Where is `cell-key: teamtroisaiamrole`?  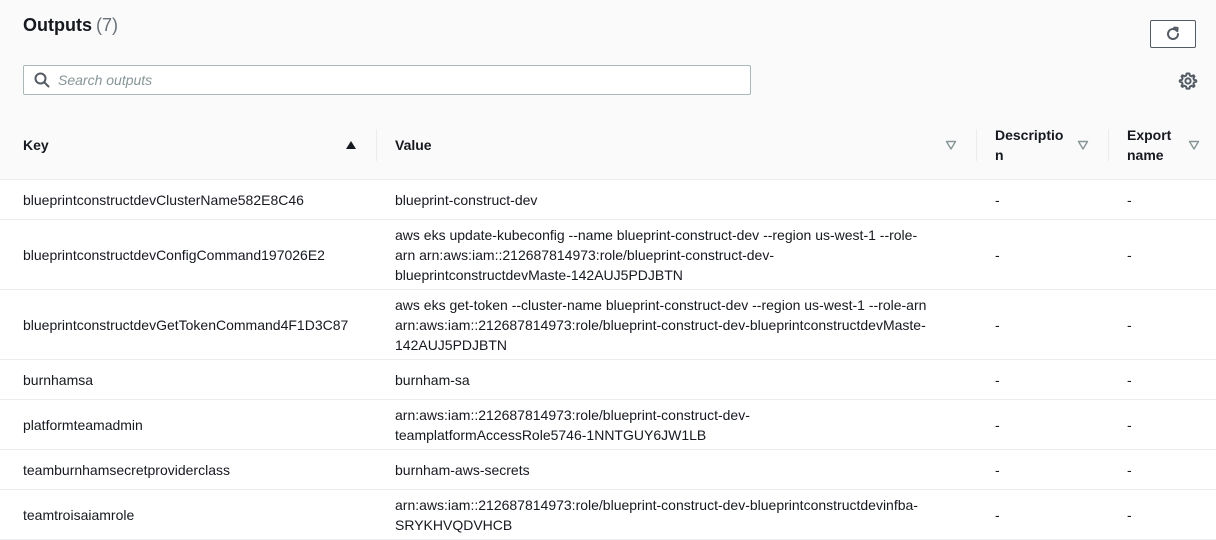 cell-key: teamtroisaiamrole is located at coordinates (79, 514).